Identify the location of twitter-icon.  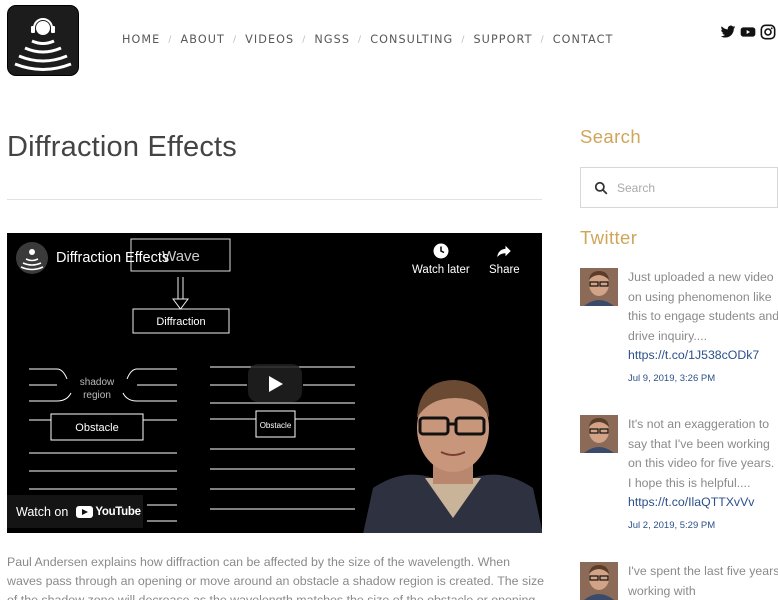
(728, 32).